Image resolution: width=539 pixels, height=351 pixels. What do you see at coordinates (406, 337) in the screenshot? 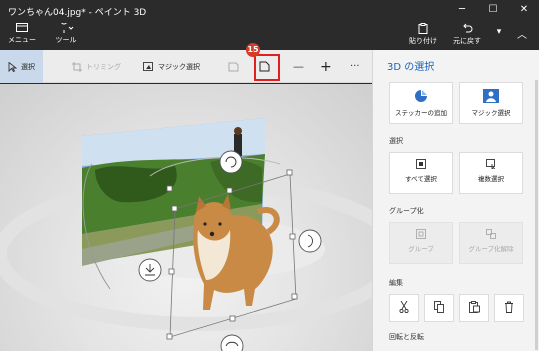
I see `rotate-section-label: 回転と反転` at bounding box center [406, 337].